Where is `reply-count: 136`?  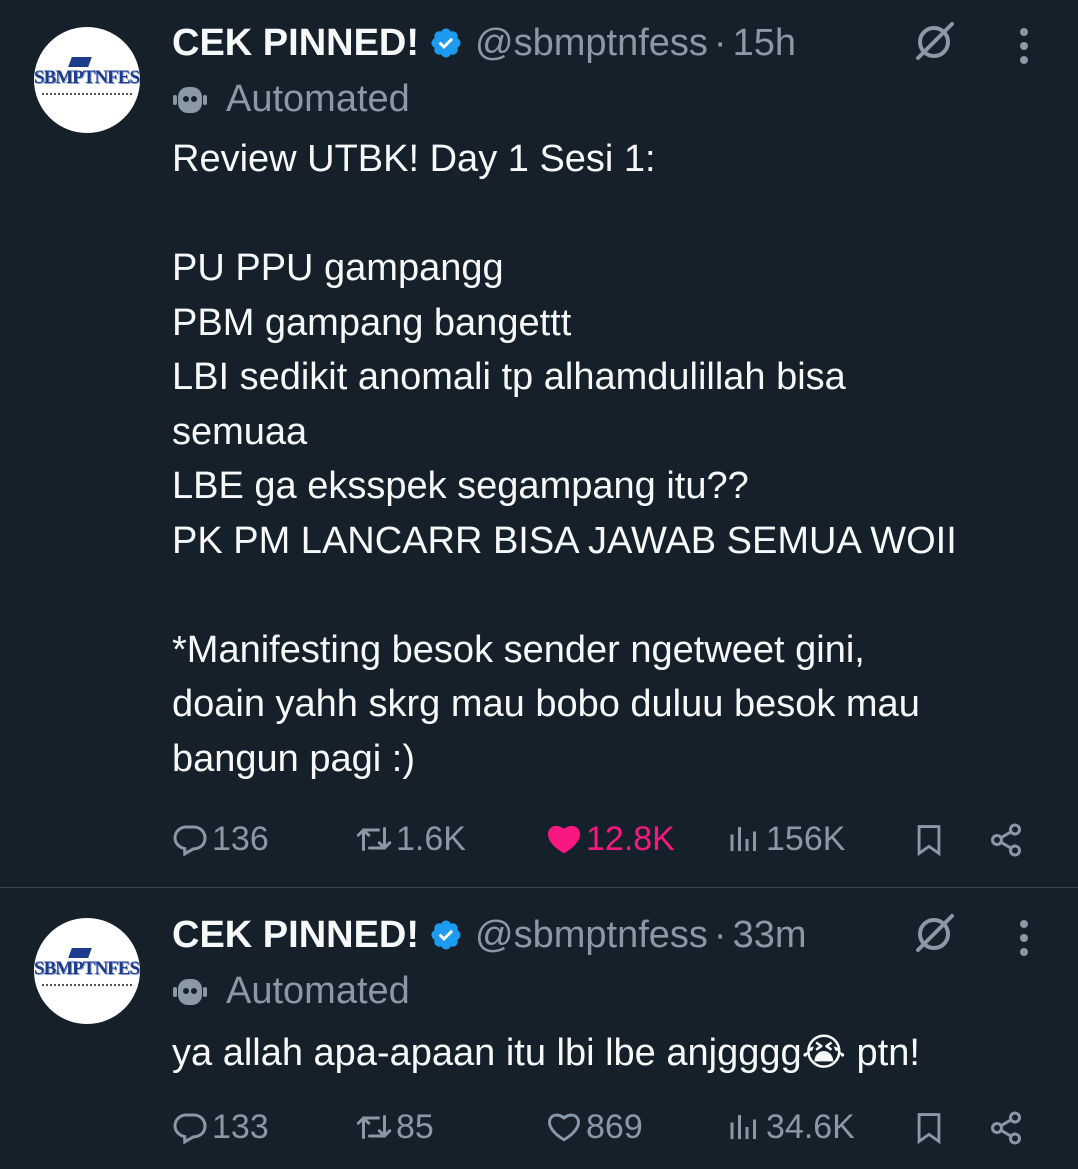 reply-count: 136 is located at coordinates (240, 838).